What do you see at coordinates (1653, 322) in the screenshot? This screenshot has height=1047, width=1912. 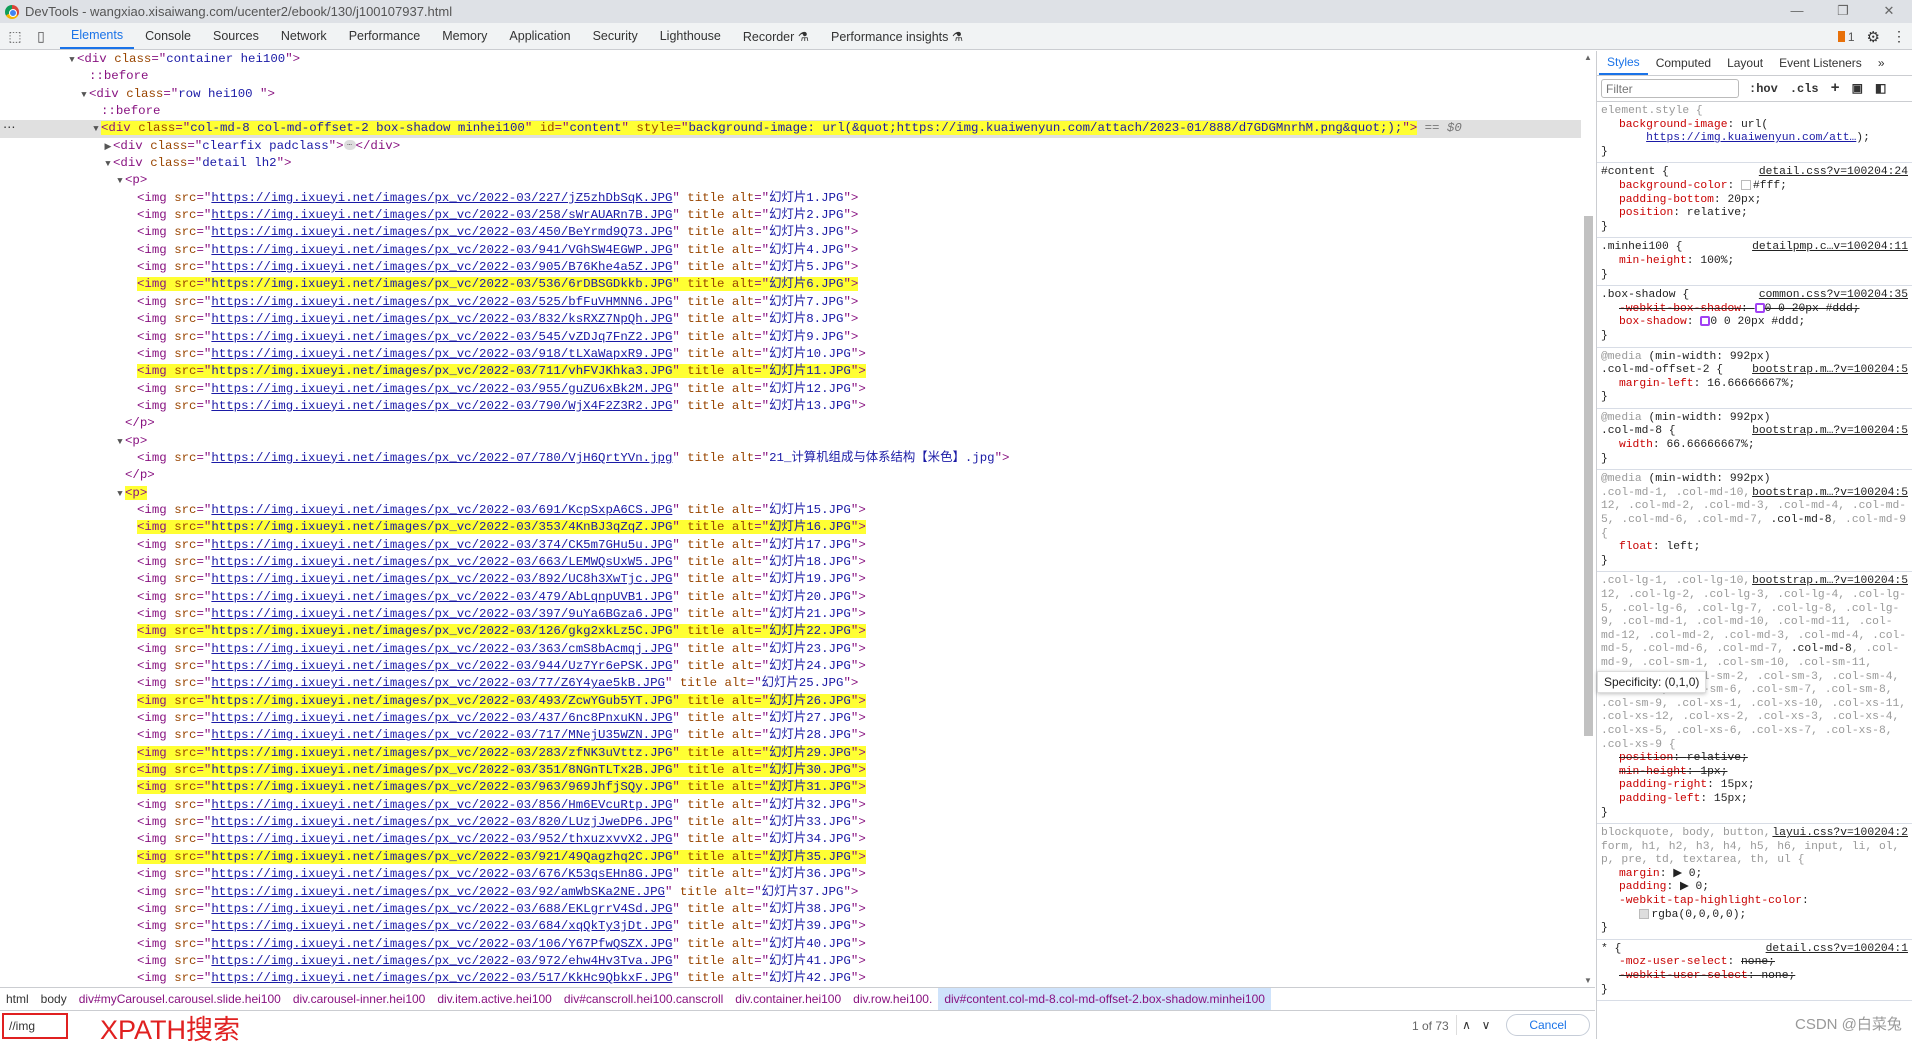 I see `property-name: box-shadow` at bounding box center [1653, 322].